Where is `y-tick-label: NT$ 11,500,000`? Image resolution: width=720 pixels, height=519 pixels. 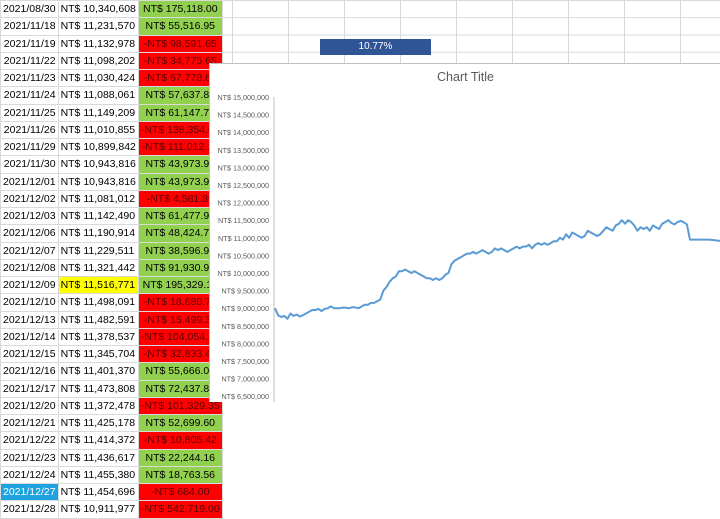 y-tick-label: NT$ 11,500,000 is located at coordinates (243, 220).